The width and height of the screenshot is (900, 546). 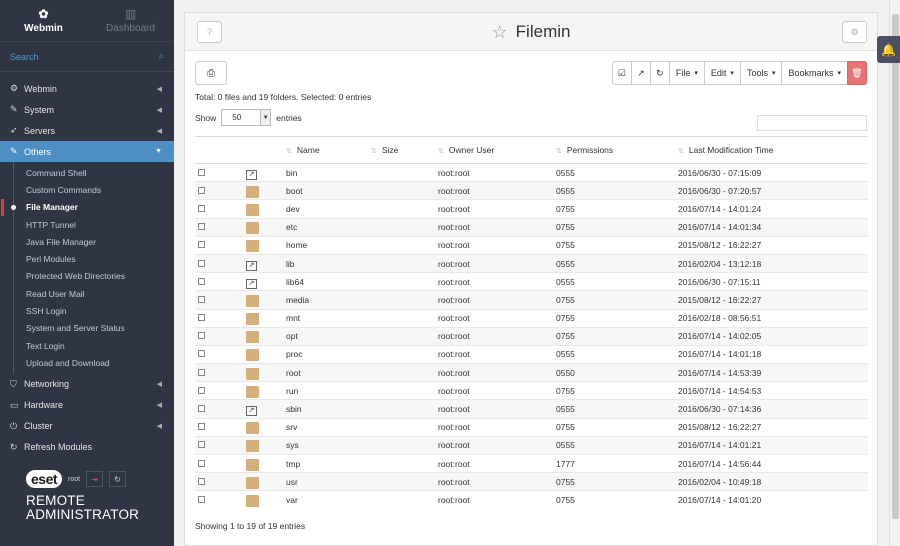 What do you see at coordinates (87, 57) in the screenshot?
I see `sidebar-search: Search ⌕` at bounding box center [87, 57].